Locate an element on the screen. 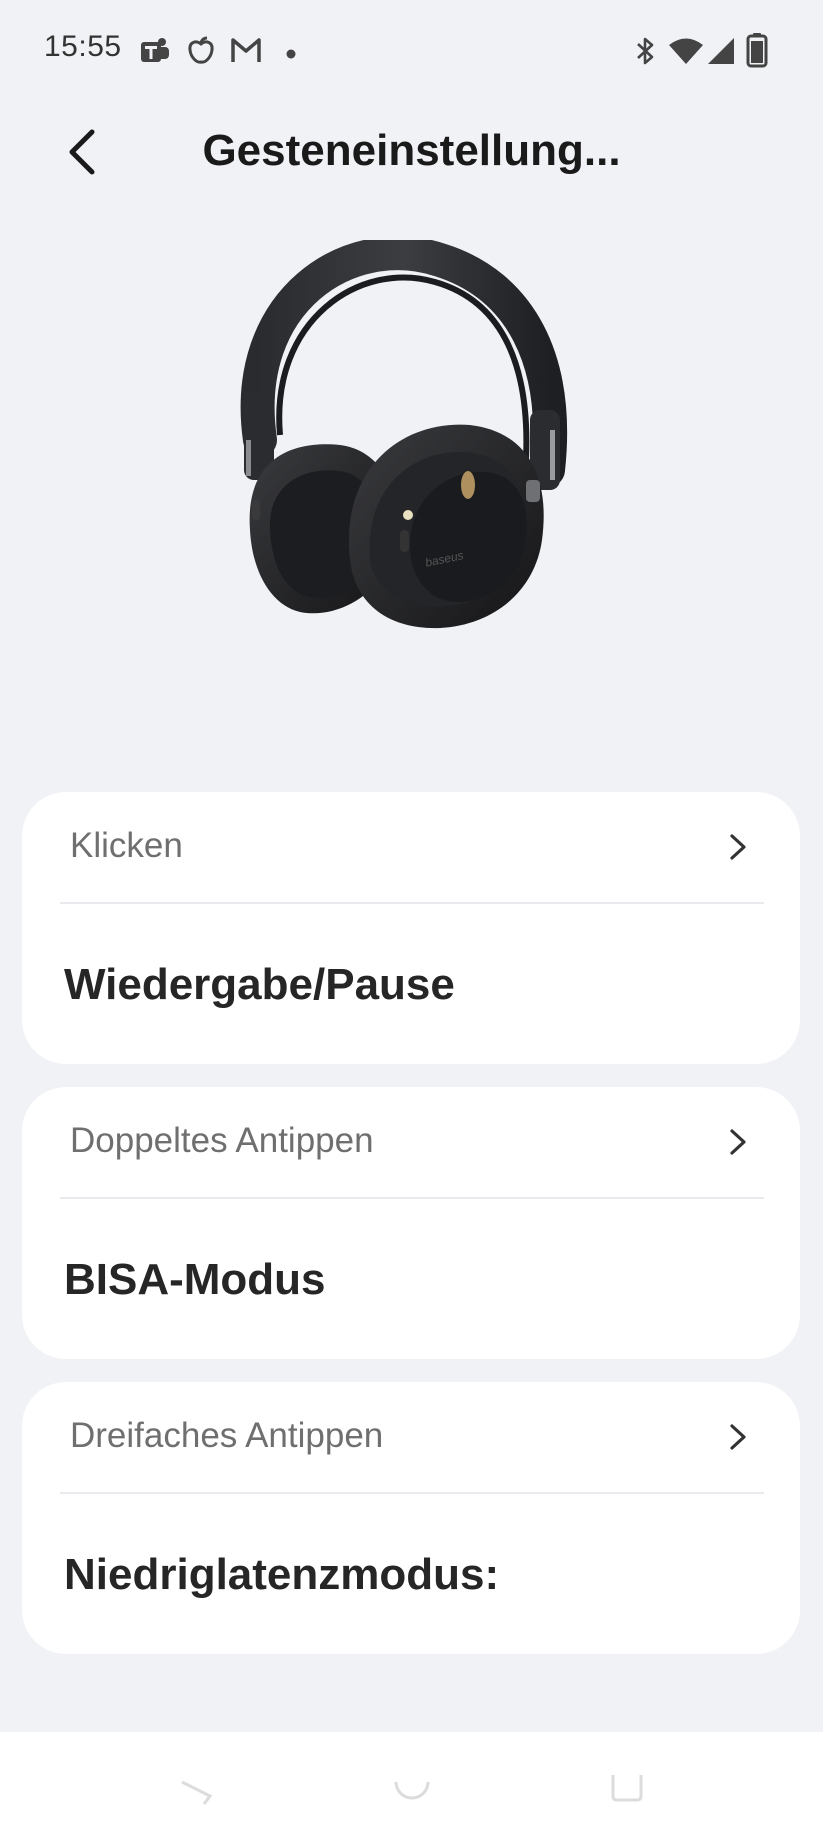  gesture-row-triple-tap: Dreifaches Antippen is located at coordinates (411, 1437).